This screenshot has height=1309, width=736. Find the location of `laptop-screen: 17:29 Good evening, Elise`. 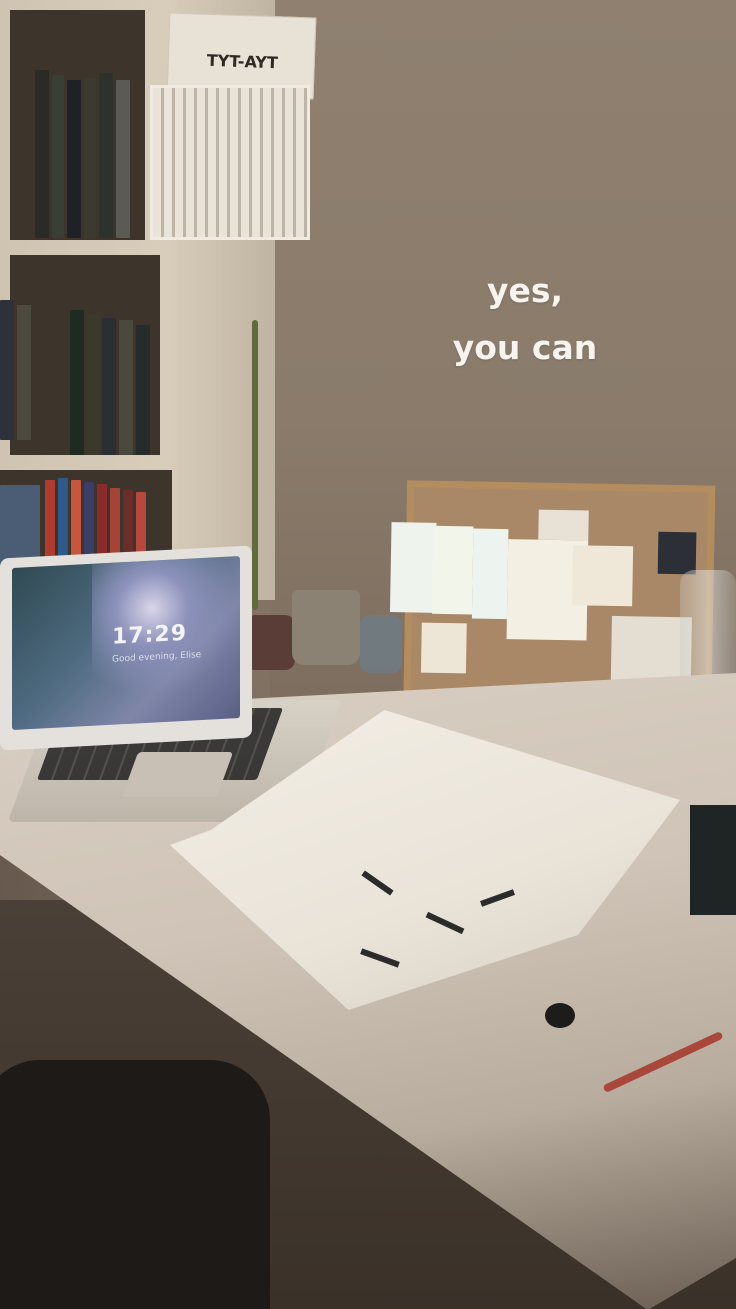

laptop-screen: 17:29 Good evening, Elise is located at coordinates (126, 648).